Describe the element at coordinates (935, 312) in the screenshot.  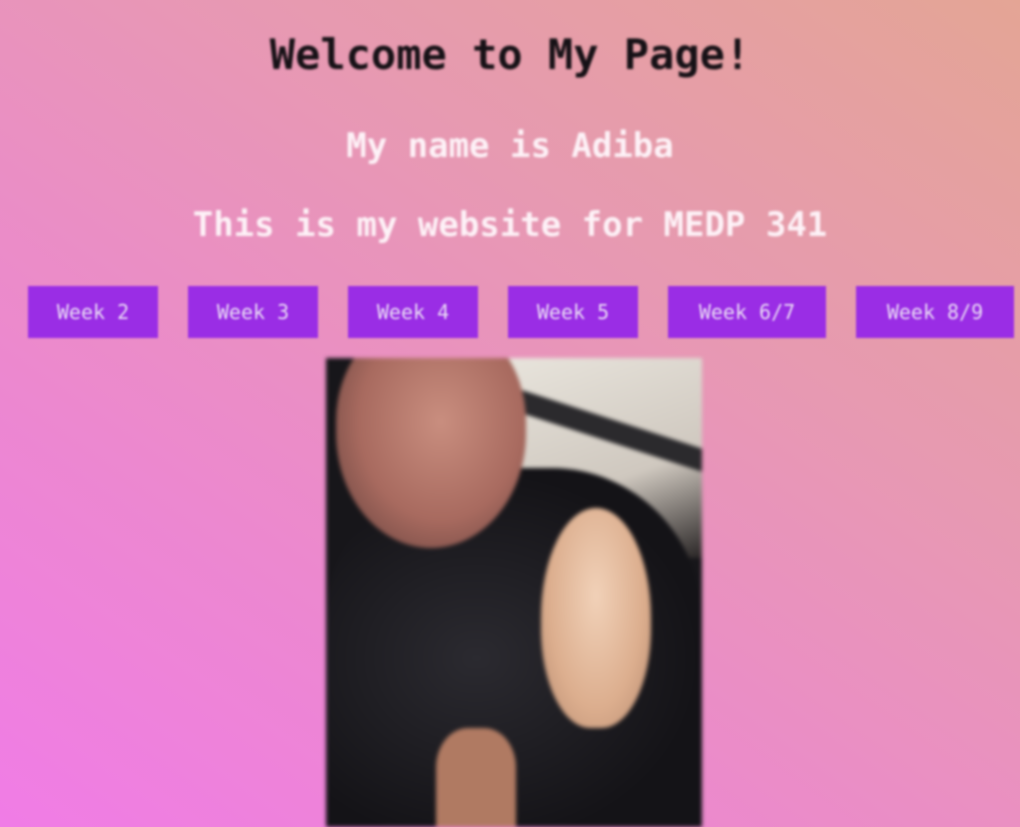
I see `week-8-9-button: Week 8/9` at that location.